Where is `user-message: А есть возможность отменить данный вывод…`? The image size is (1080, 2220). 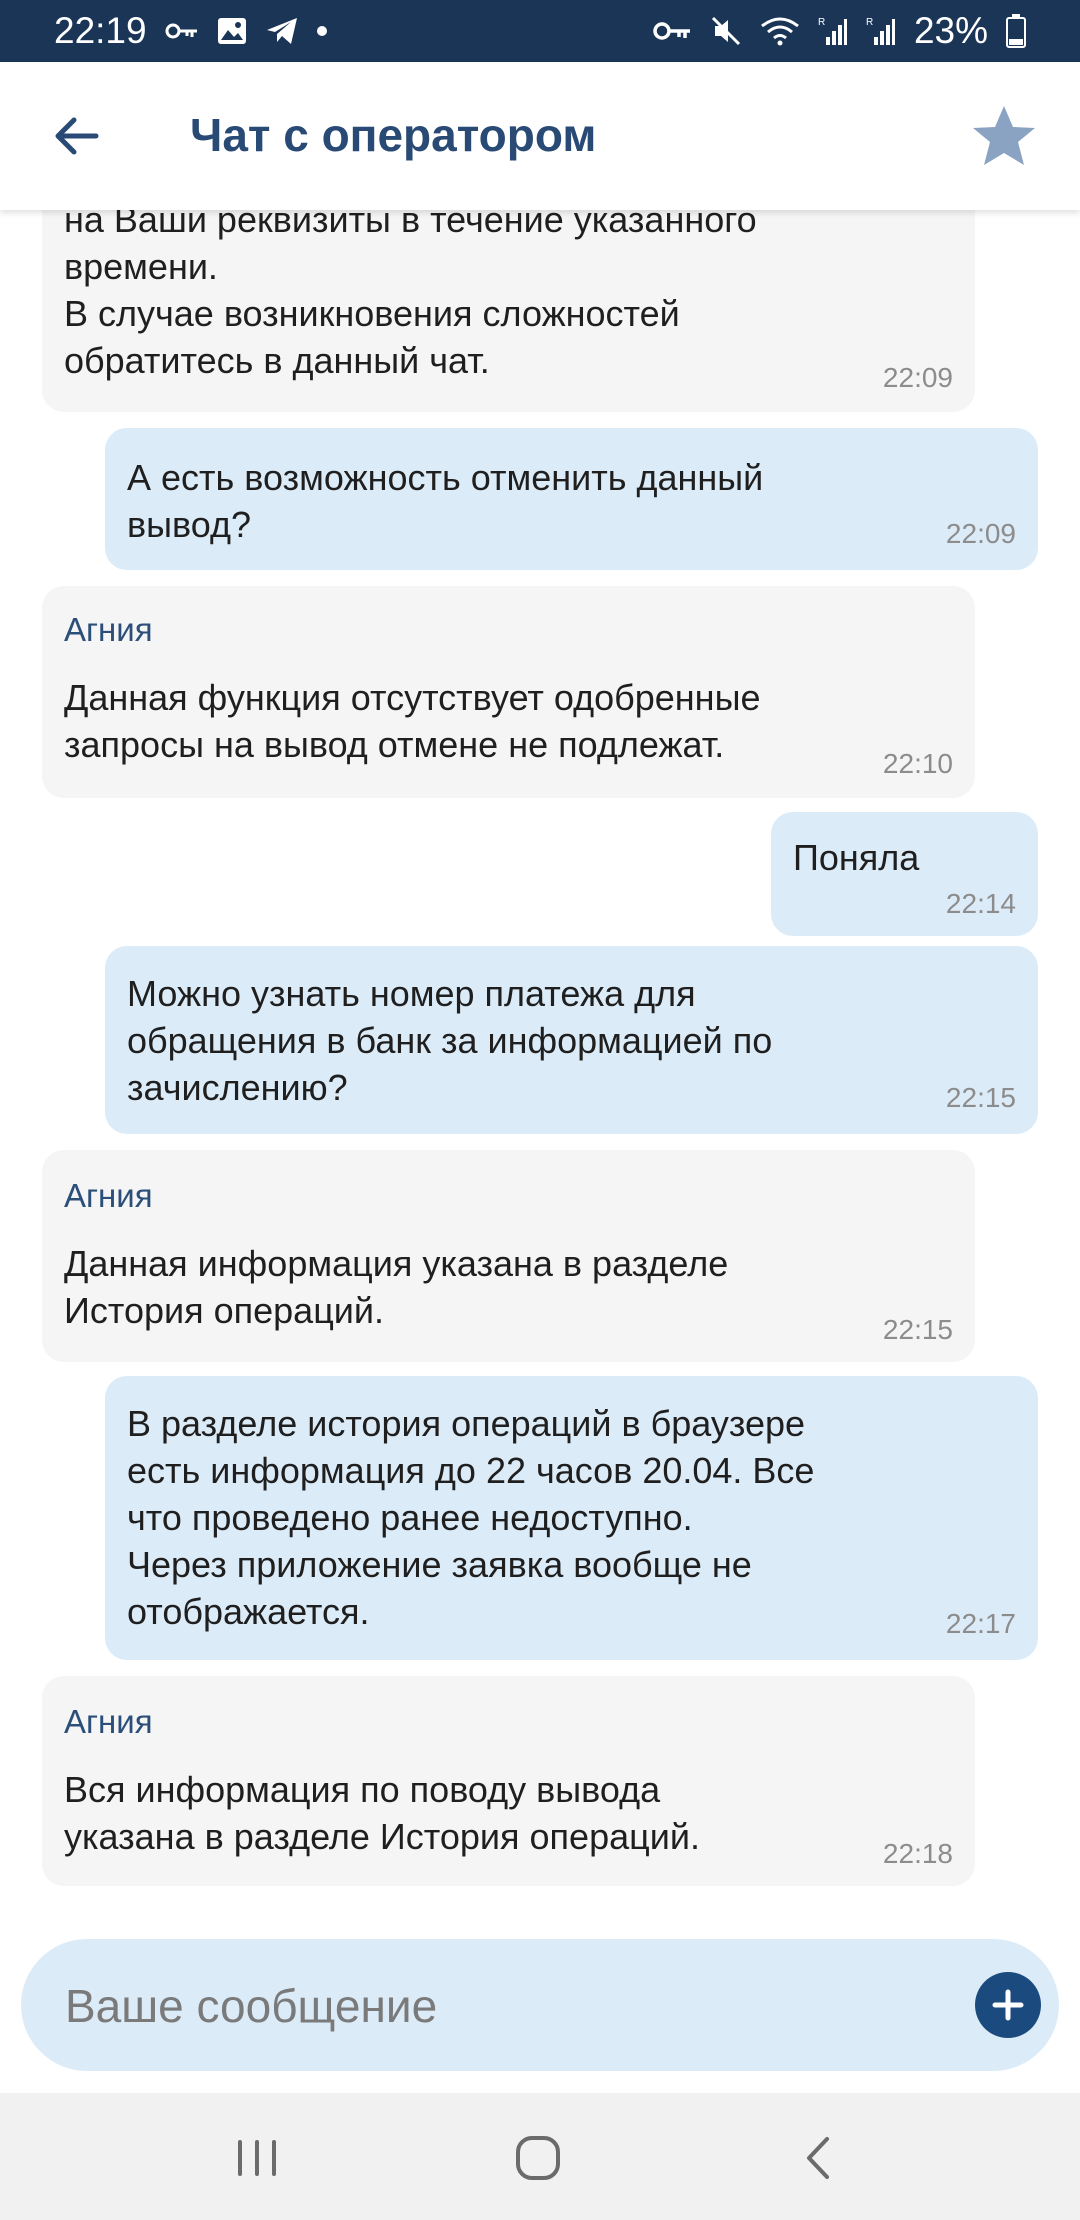 user-message: А есть возможность отменить данный вывод… is located at coordinates (571, 499).